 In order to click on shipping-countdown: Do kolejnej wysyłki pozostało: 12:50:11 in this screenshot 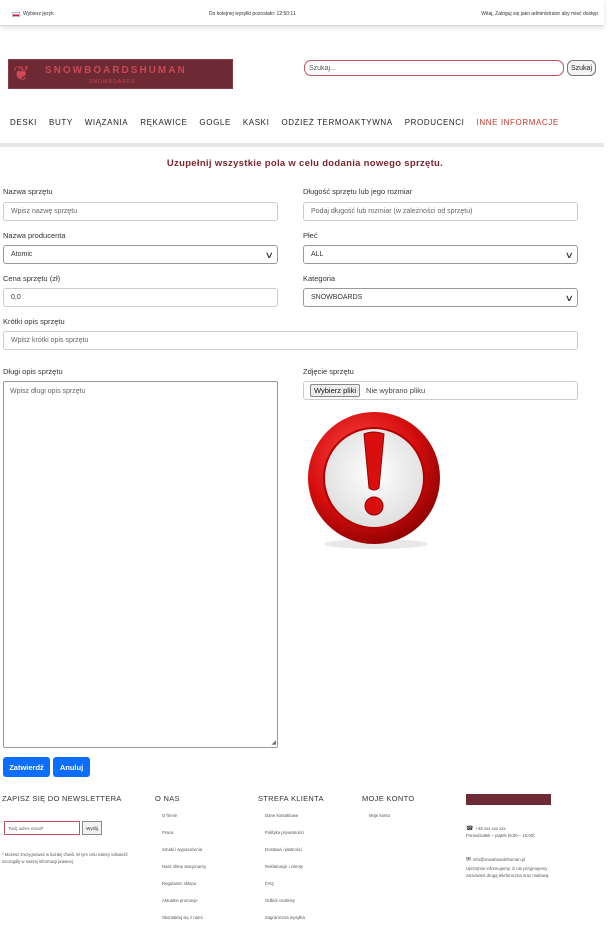, I will do `click(252, 14)`.